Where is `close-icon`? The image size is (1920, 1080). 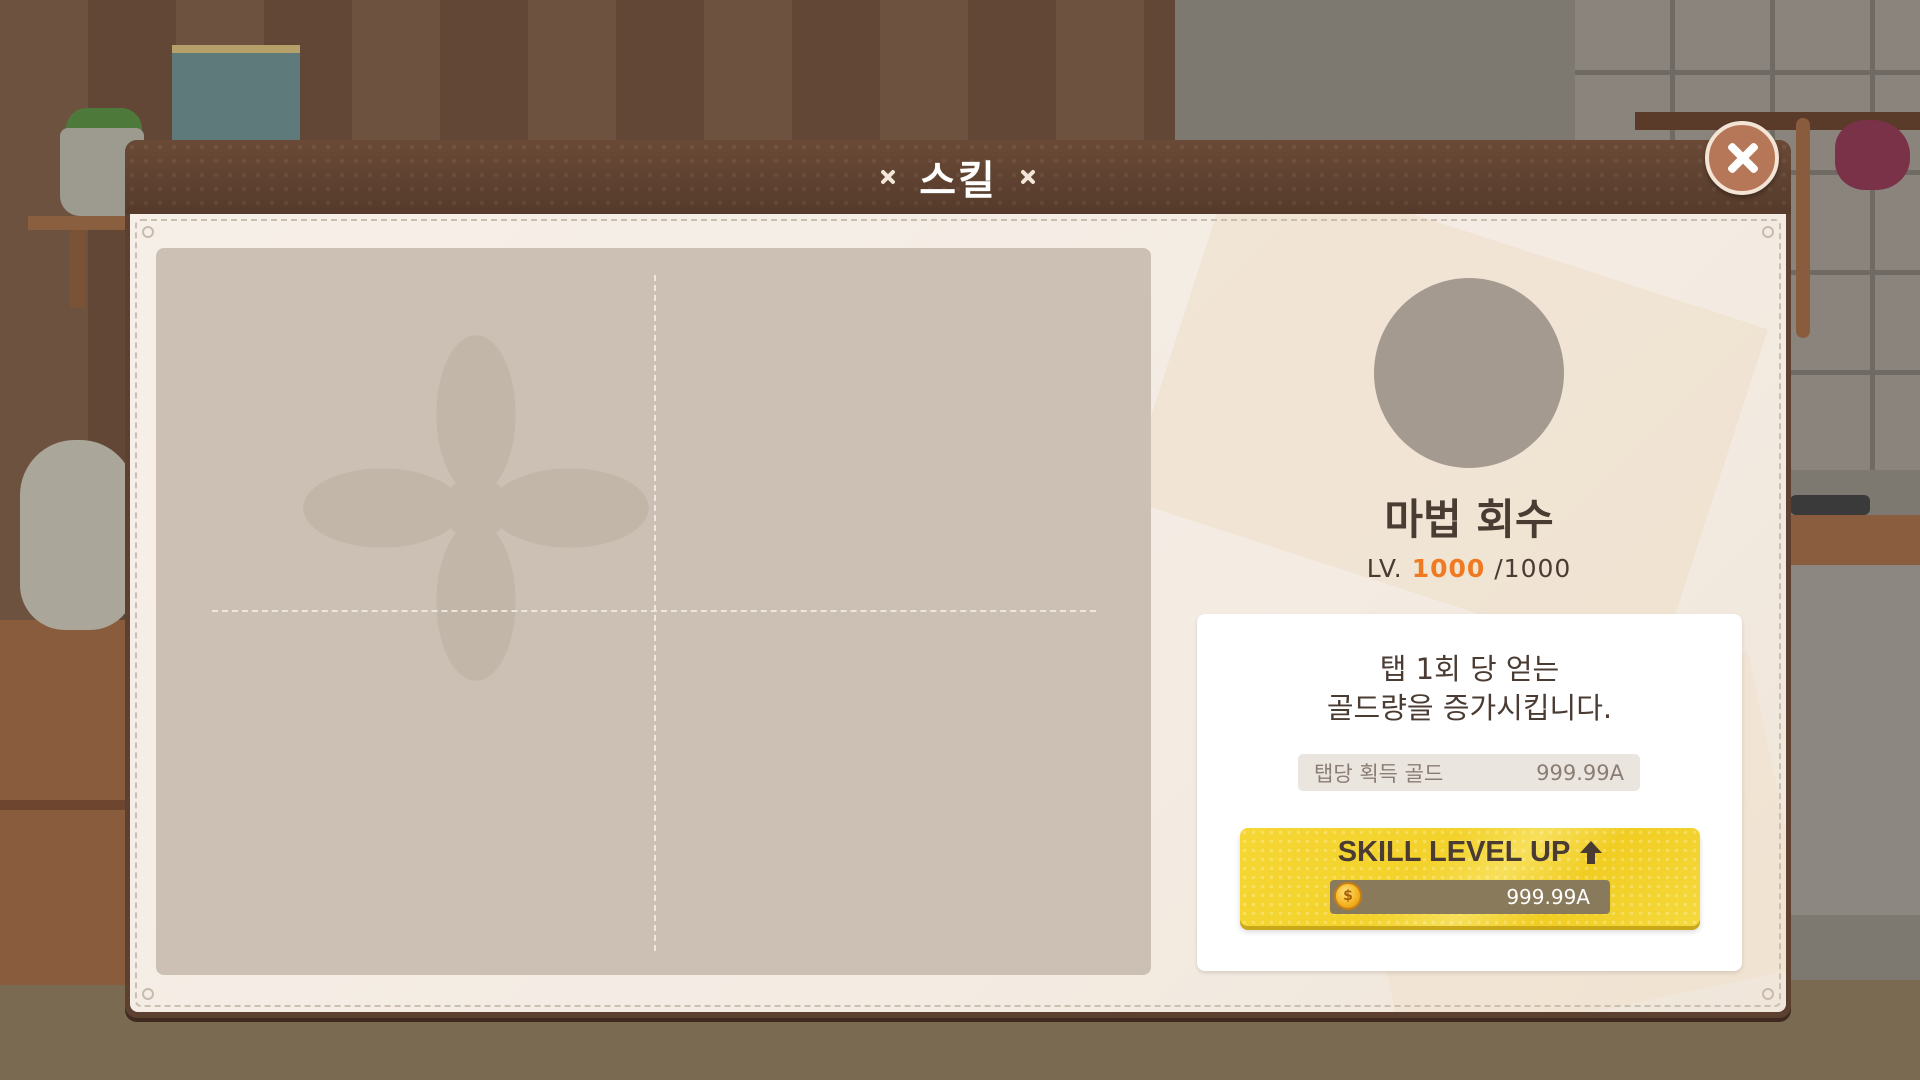
close-icon is located at coordinates (1742, 158).